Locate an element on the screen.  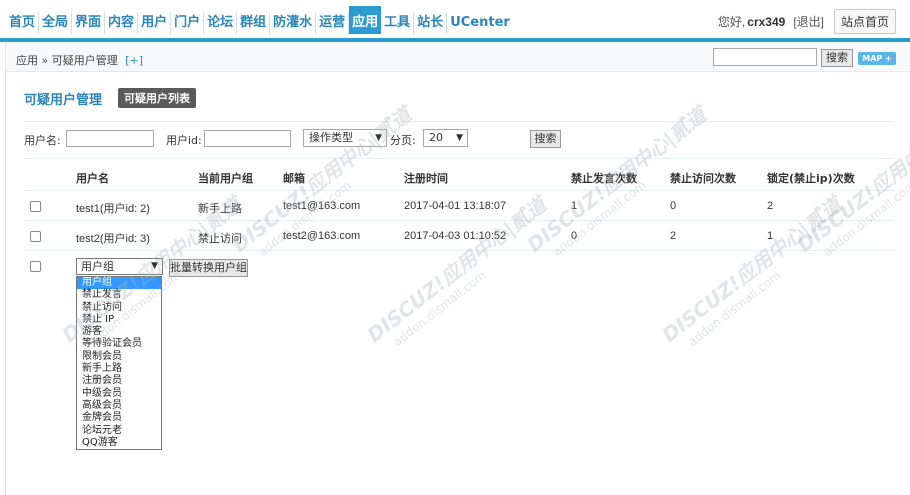
column-header: 禁止发言次数 is located at coordinates (604, 178).